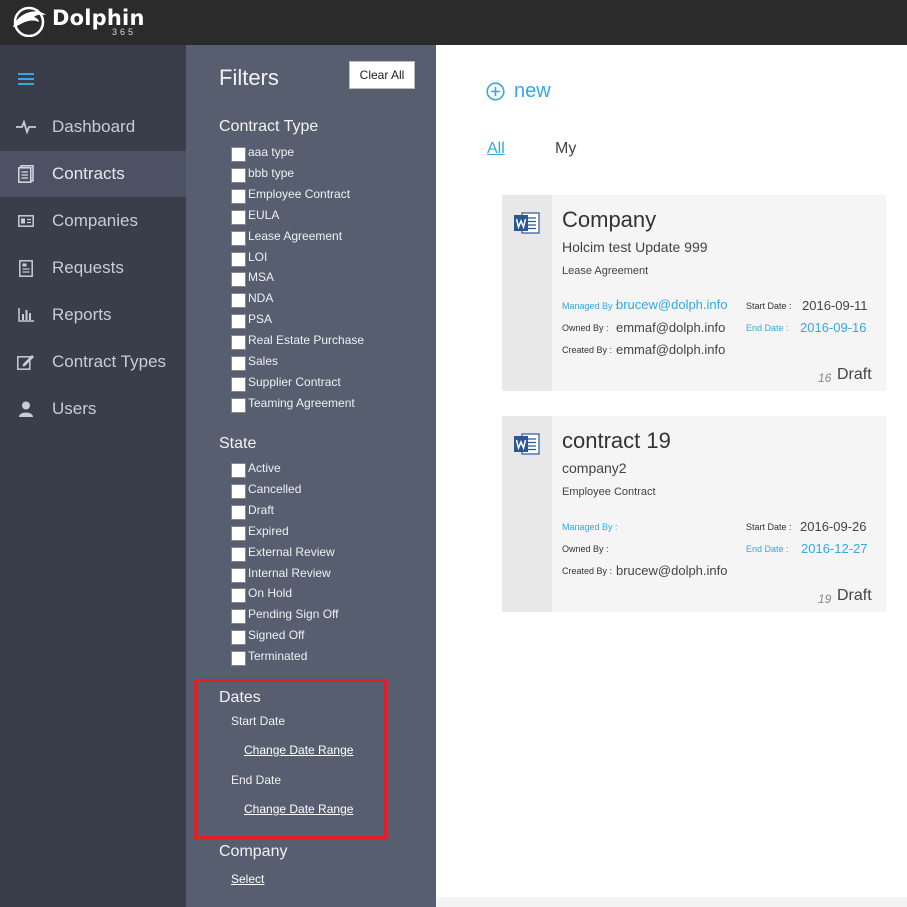  I want to click on card-company: company2, so click(594, 468).